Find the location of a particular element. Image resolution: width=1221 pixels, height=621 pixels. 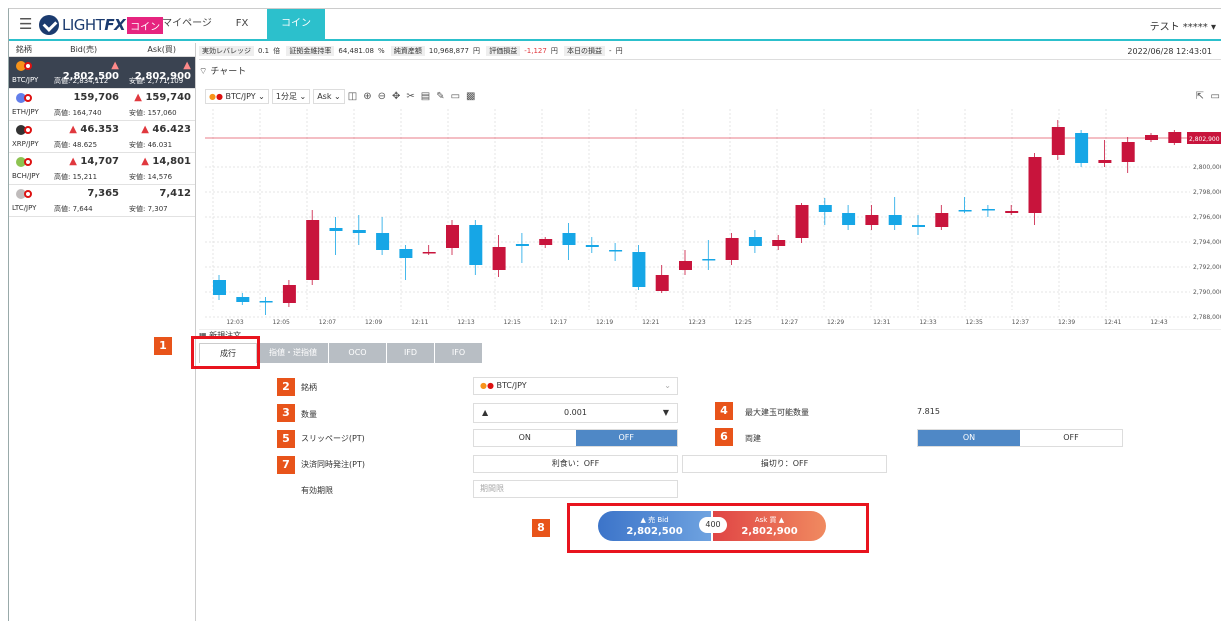

x-tick-label: 12:31 is located at coordinates (881, 322).